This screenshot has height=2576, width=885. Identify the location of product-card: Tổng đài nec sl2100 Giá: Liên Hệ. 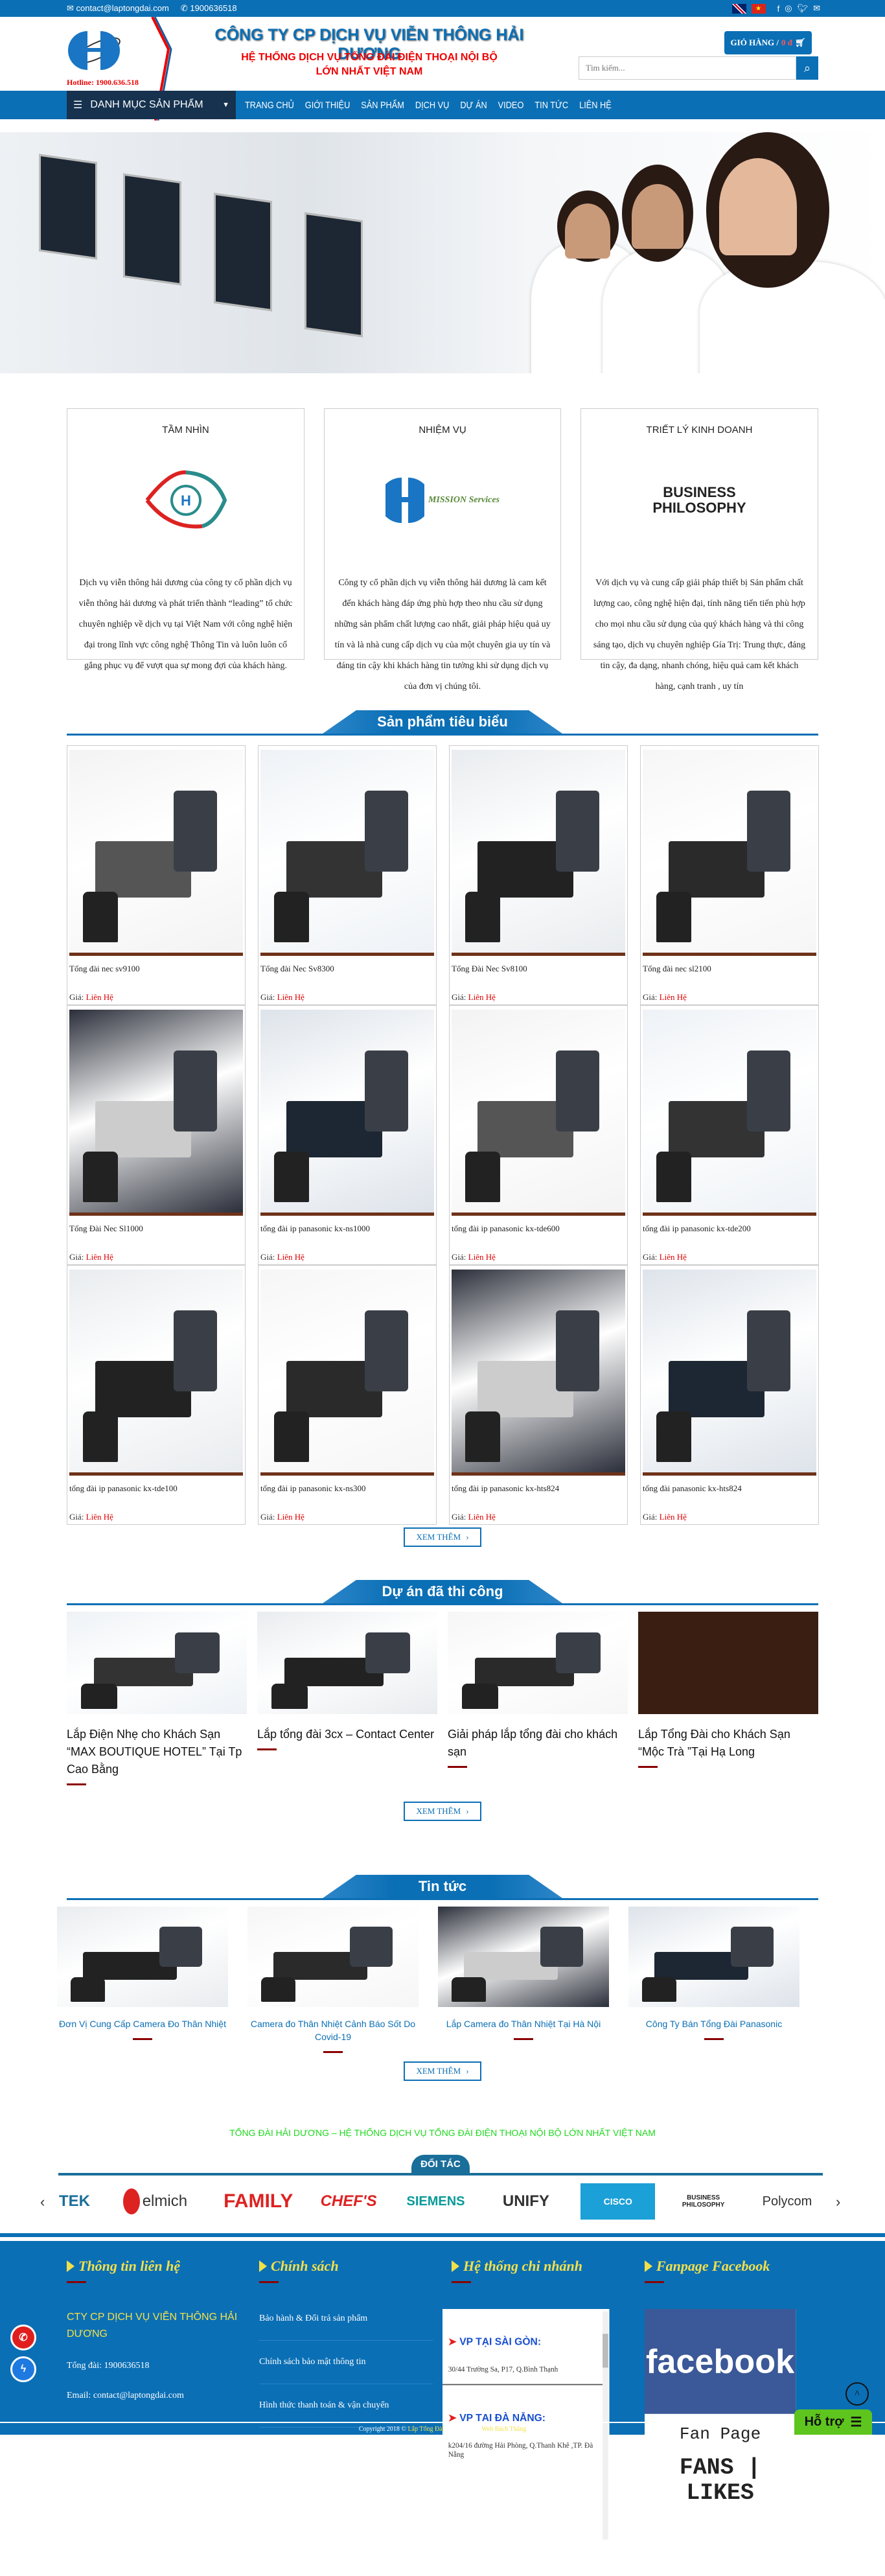
(729, 875).